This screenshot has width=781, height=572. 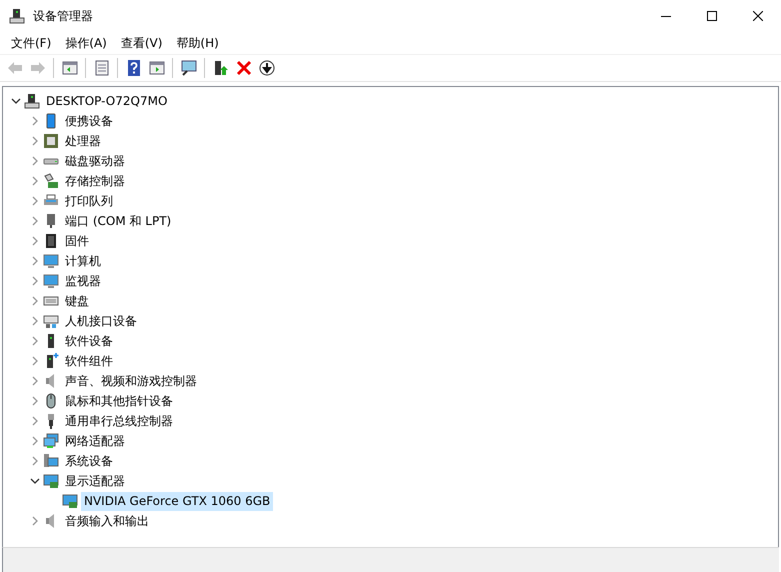 What do you see at coordinates (89, 361) in the screenshot?
I see `tree-item: 软件组件` at bounding box center [89, 361].